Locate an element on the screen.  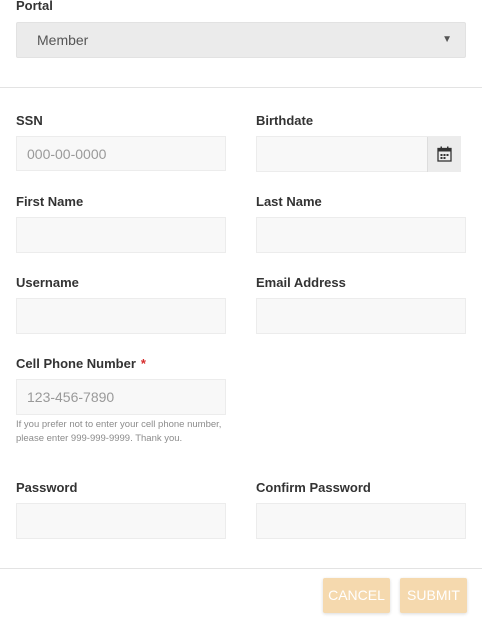
first-name-input is located at coordinates (121, 235).